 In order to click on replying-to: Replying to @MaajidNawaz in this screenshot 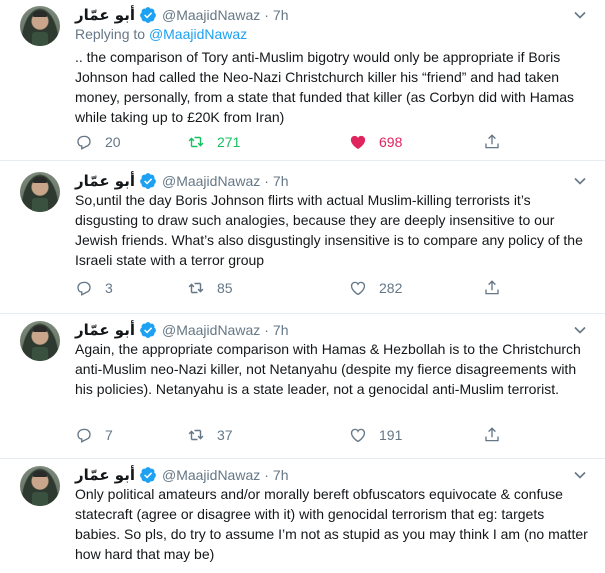, I will do `click(161, 34)`.